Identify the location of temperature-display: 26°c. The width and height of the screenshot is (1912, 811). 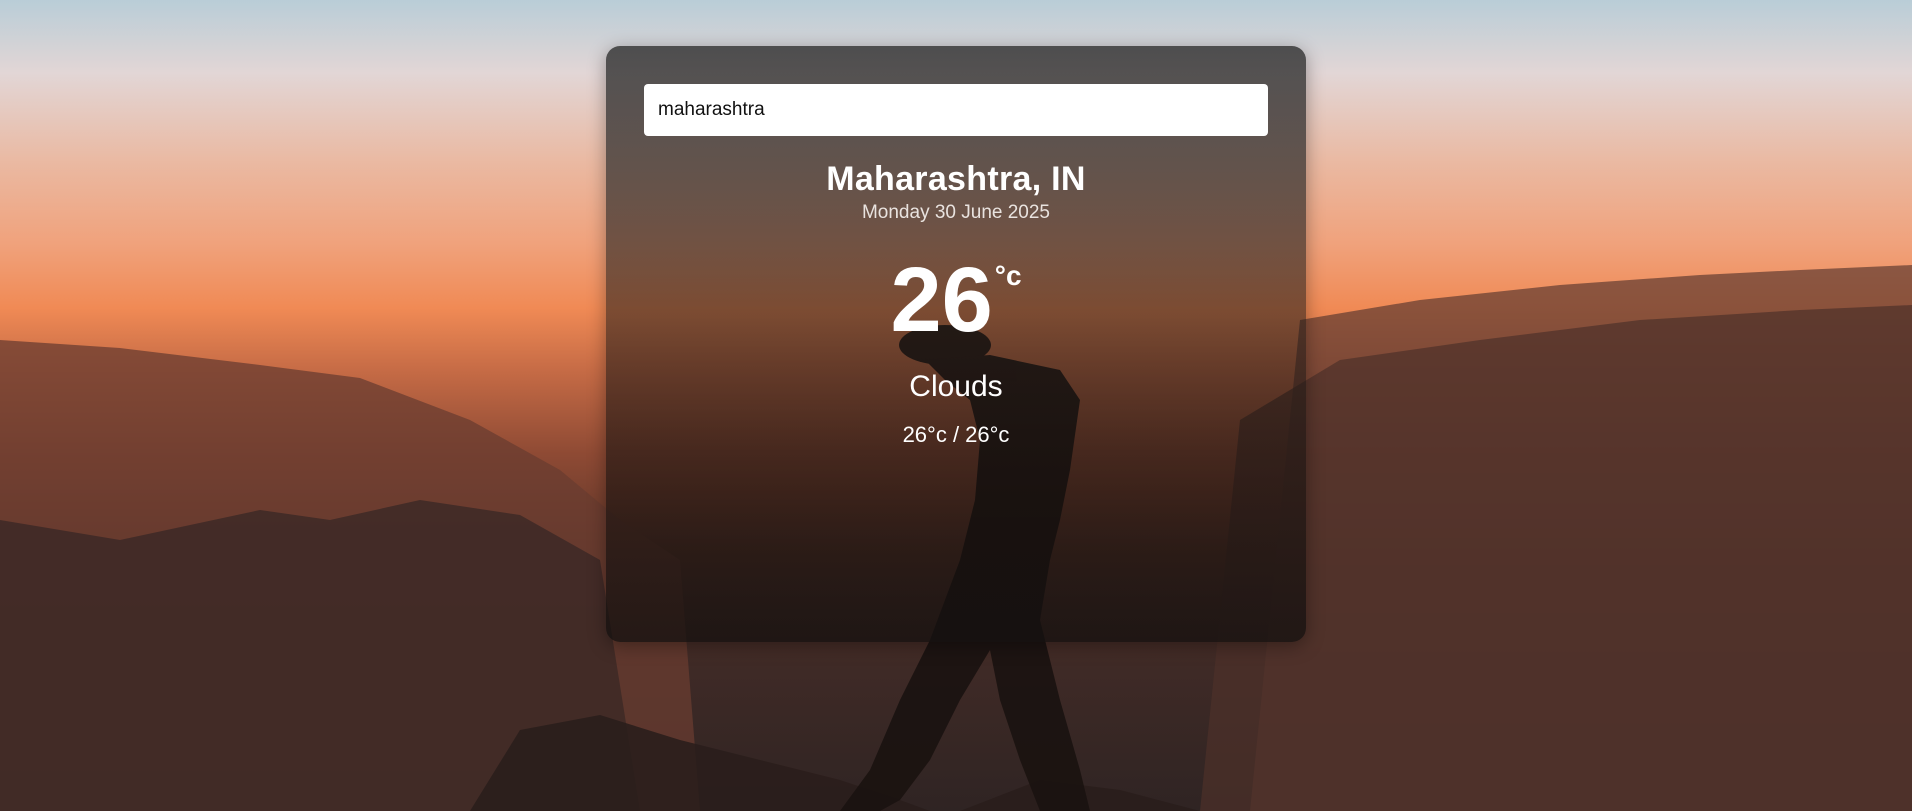
(956, 300).